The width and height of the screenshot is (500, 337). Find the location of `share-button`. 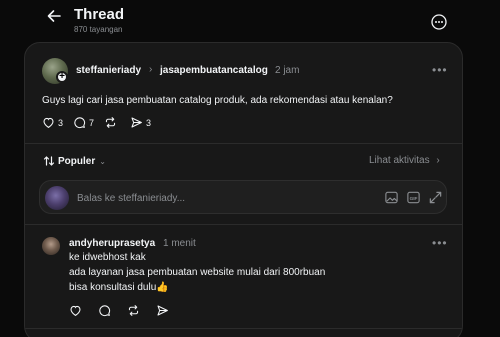

share-button is located at coordinates (162, 310).